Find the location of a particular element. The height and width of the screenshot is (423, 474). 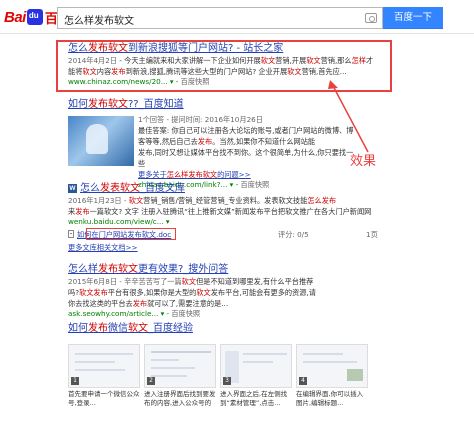

highlight-box is located at coordinates (224, 66).